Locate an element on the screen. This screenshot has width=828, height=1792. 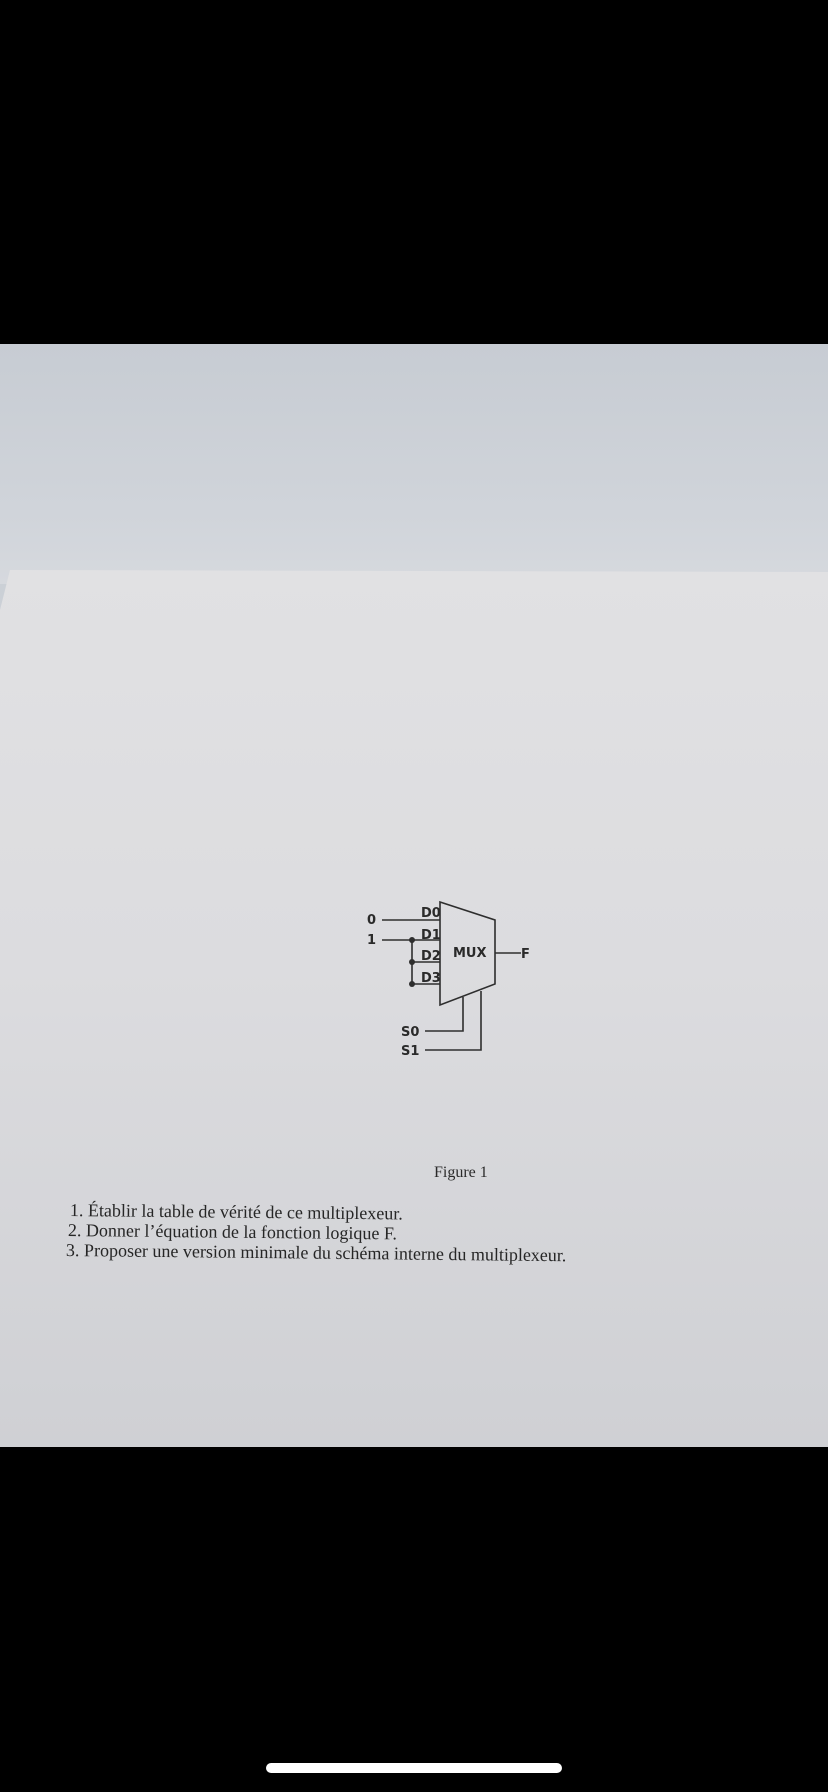
select-input-s0: S0 is located at coordinates (410, 1032).